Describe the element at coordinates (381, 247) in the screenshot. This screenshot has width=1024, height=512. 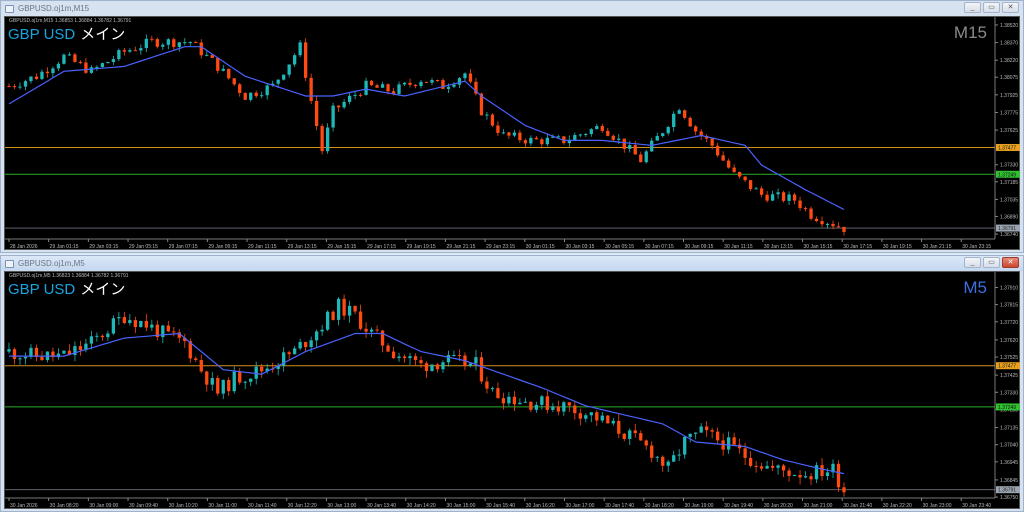
I see `time-tick-label: 29 Jan 17:15` at that location.